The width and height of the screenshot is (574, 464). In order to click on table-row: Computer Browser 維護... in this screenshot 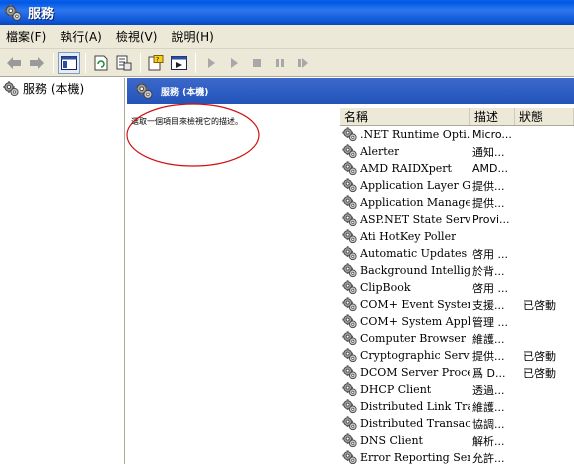, I will do `click(457, 338)`.